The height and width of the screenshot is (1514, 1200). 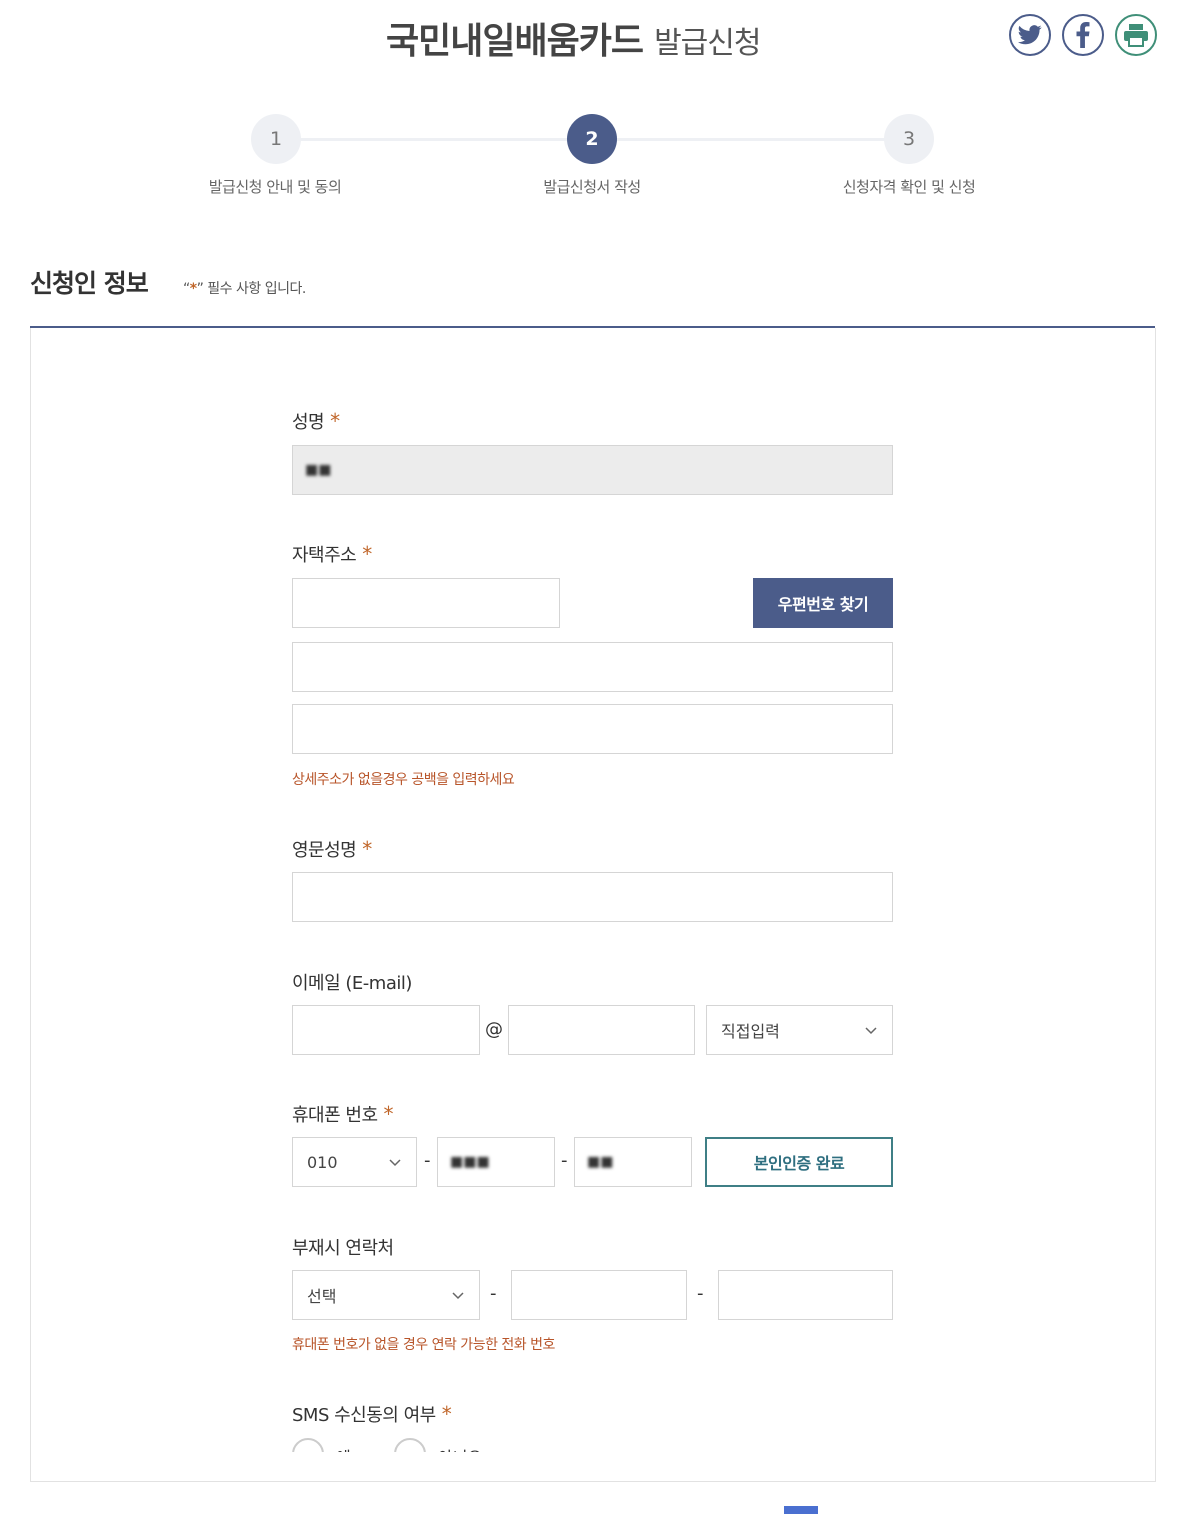 What do you see at coordinates (592, 139) in the screenshot?
I see `step-2-circle: 2` at bounding box center [592, 139].